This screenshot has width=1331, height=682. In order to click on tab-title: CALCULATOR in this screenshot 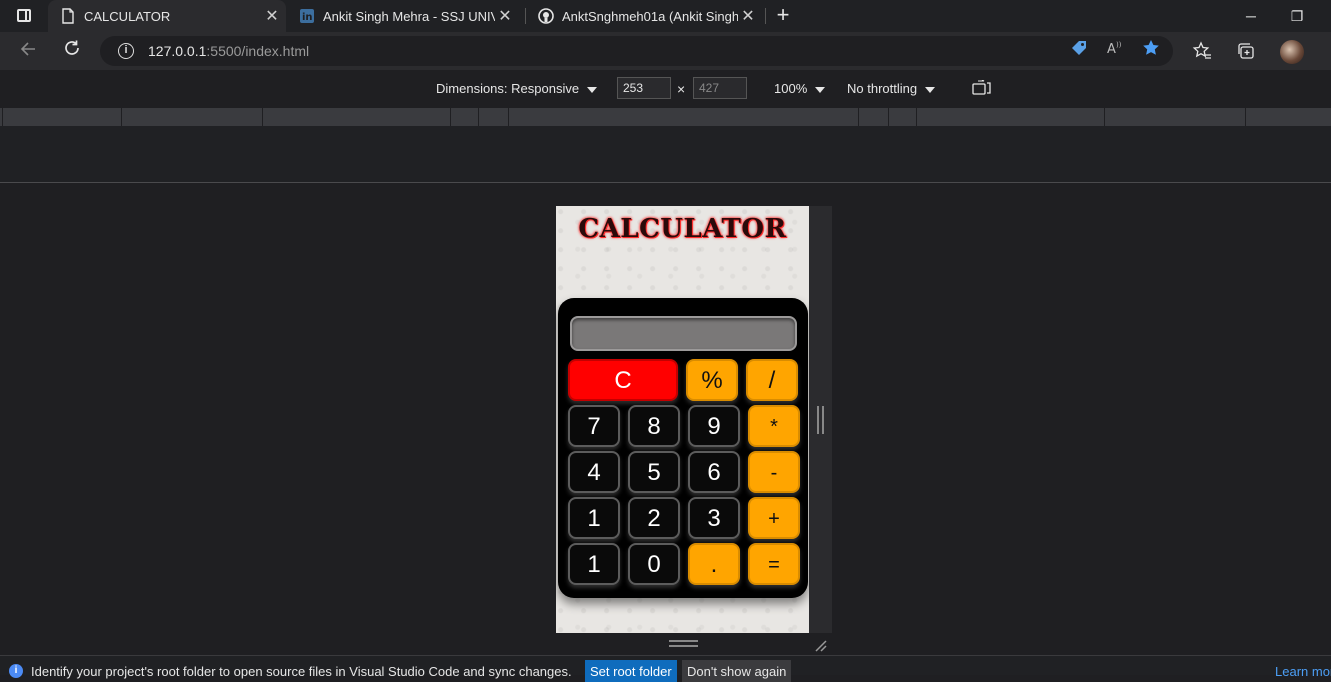, I will do `click(127, 16)`.